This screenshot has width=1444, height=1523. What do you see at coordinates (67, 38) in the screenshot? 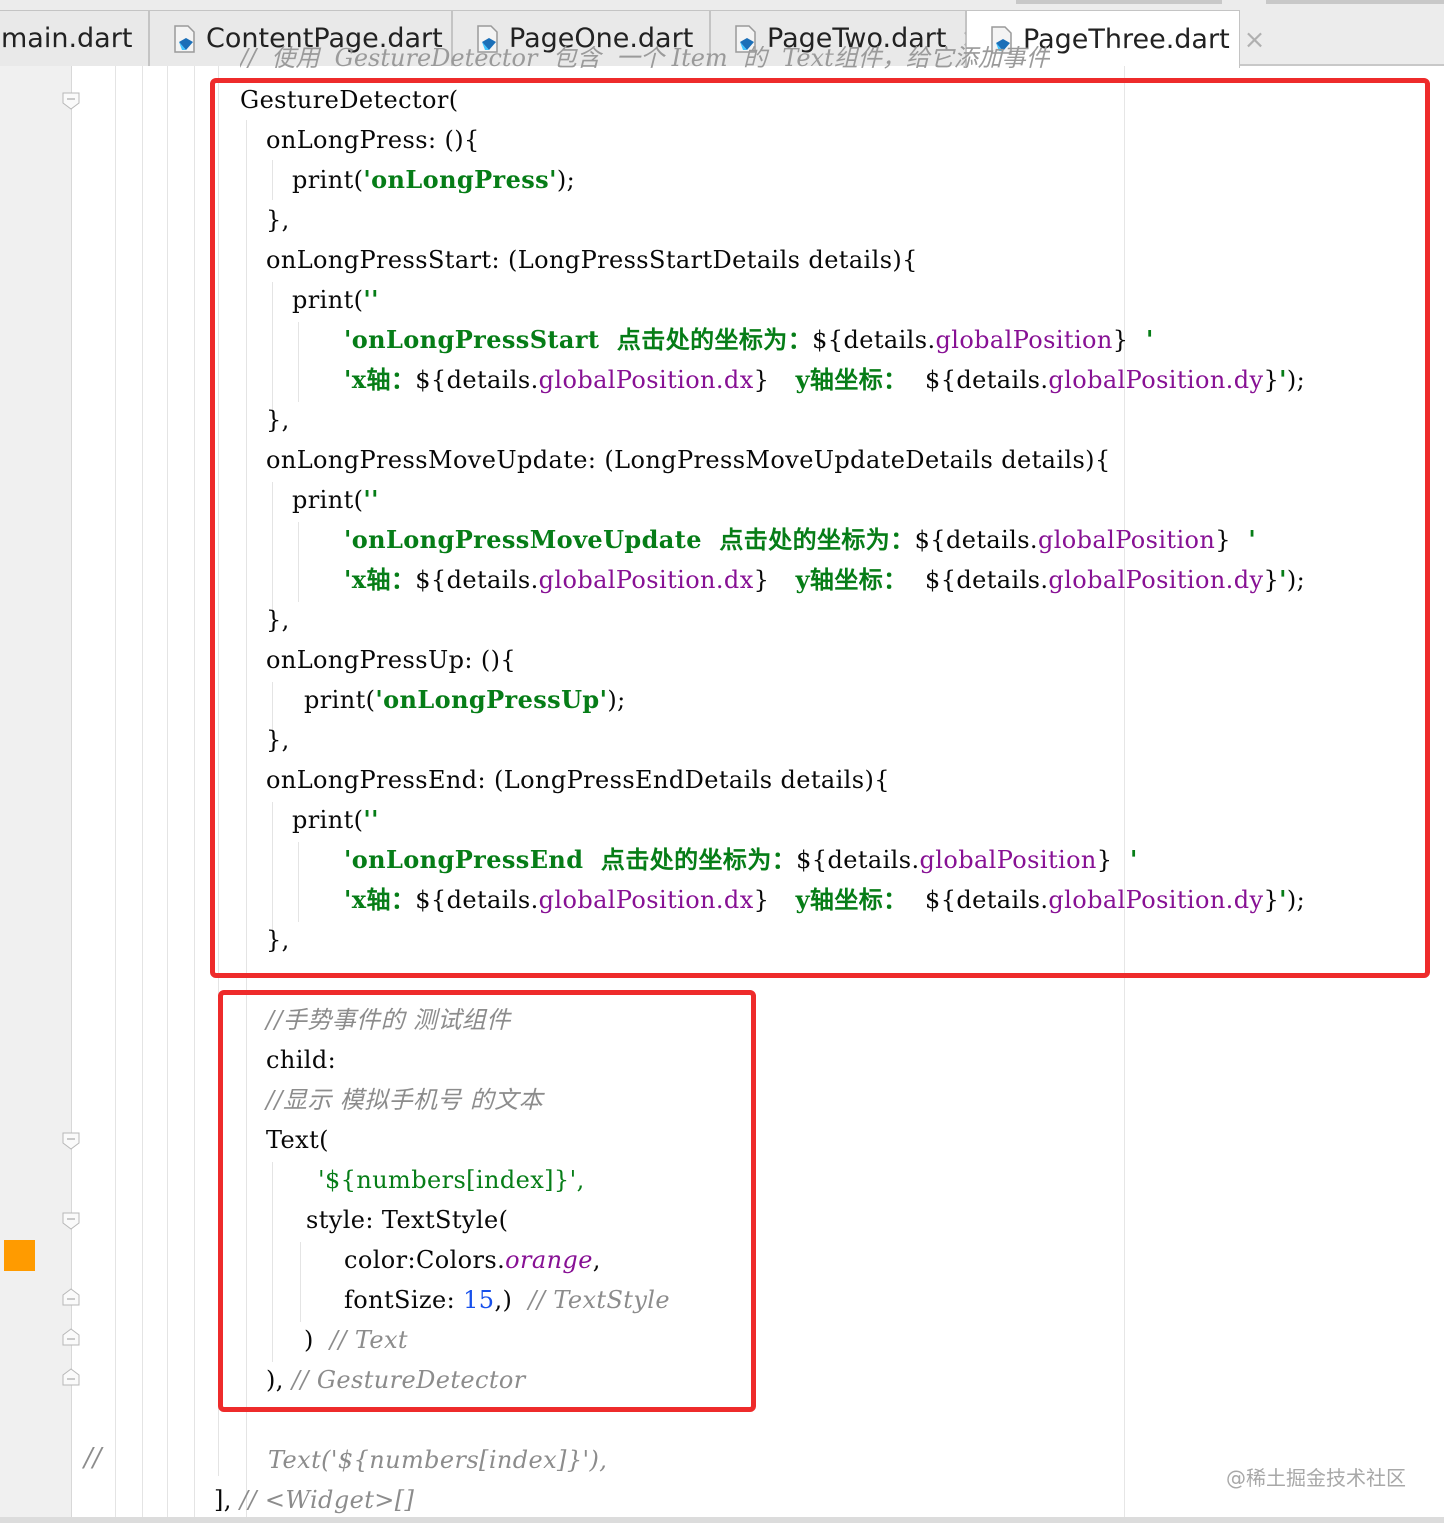
I see `tab-label: main.dart` at bounding box center [67, 38].